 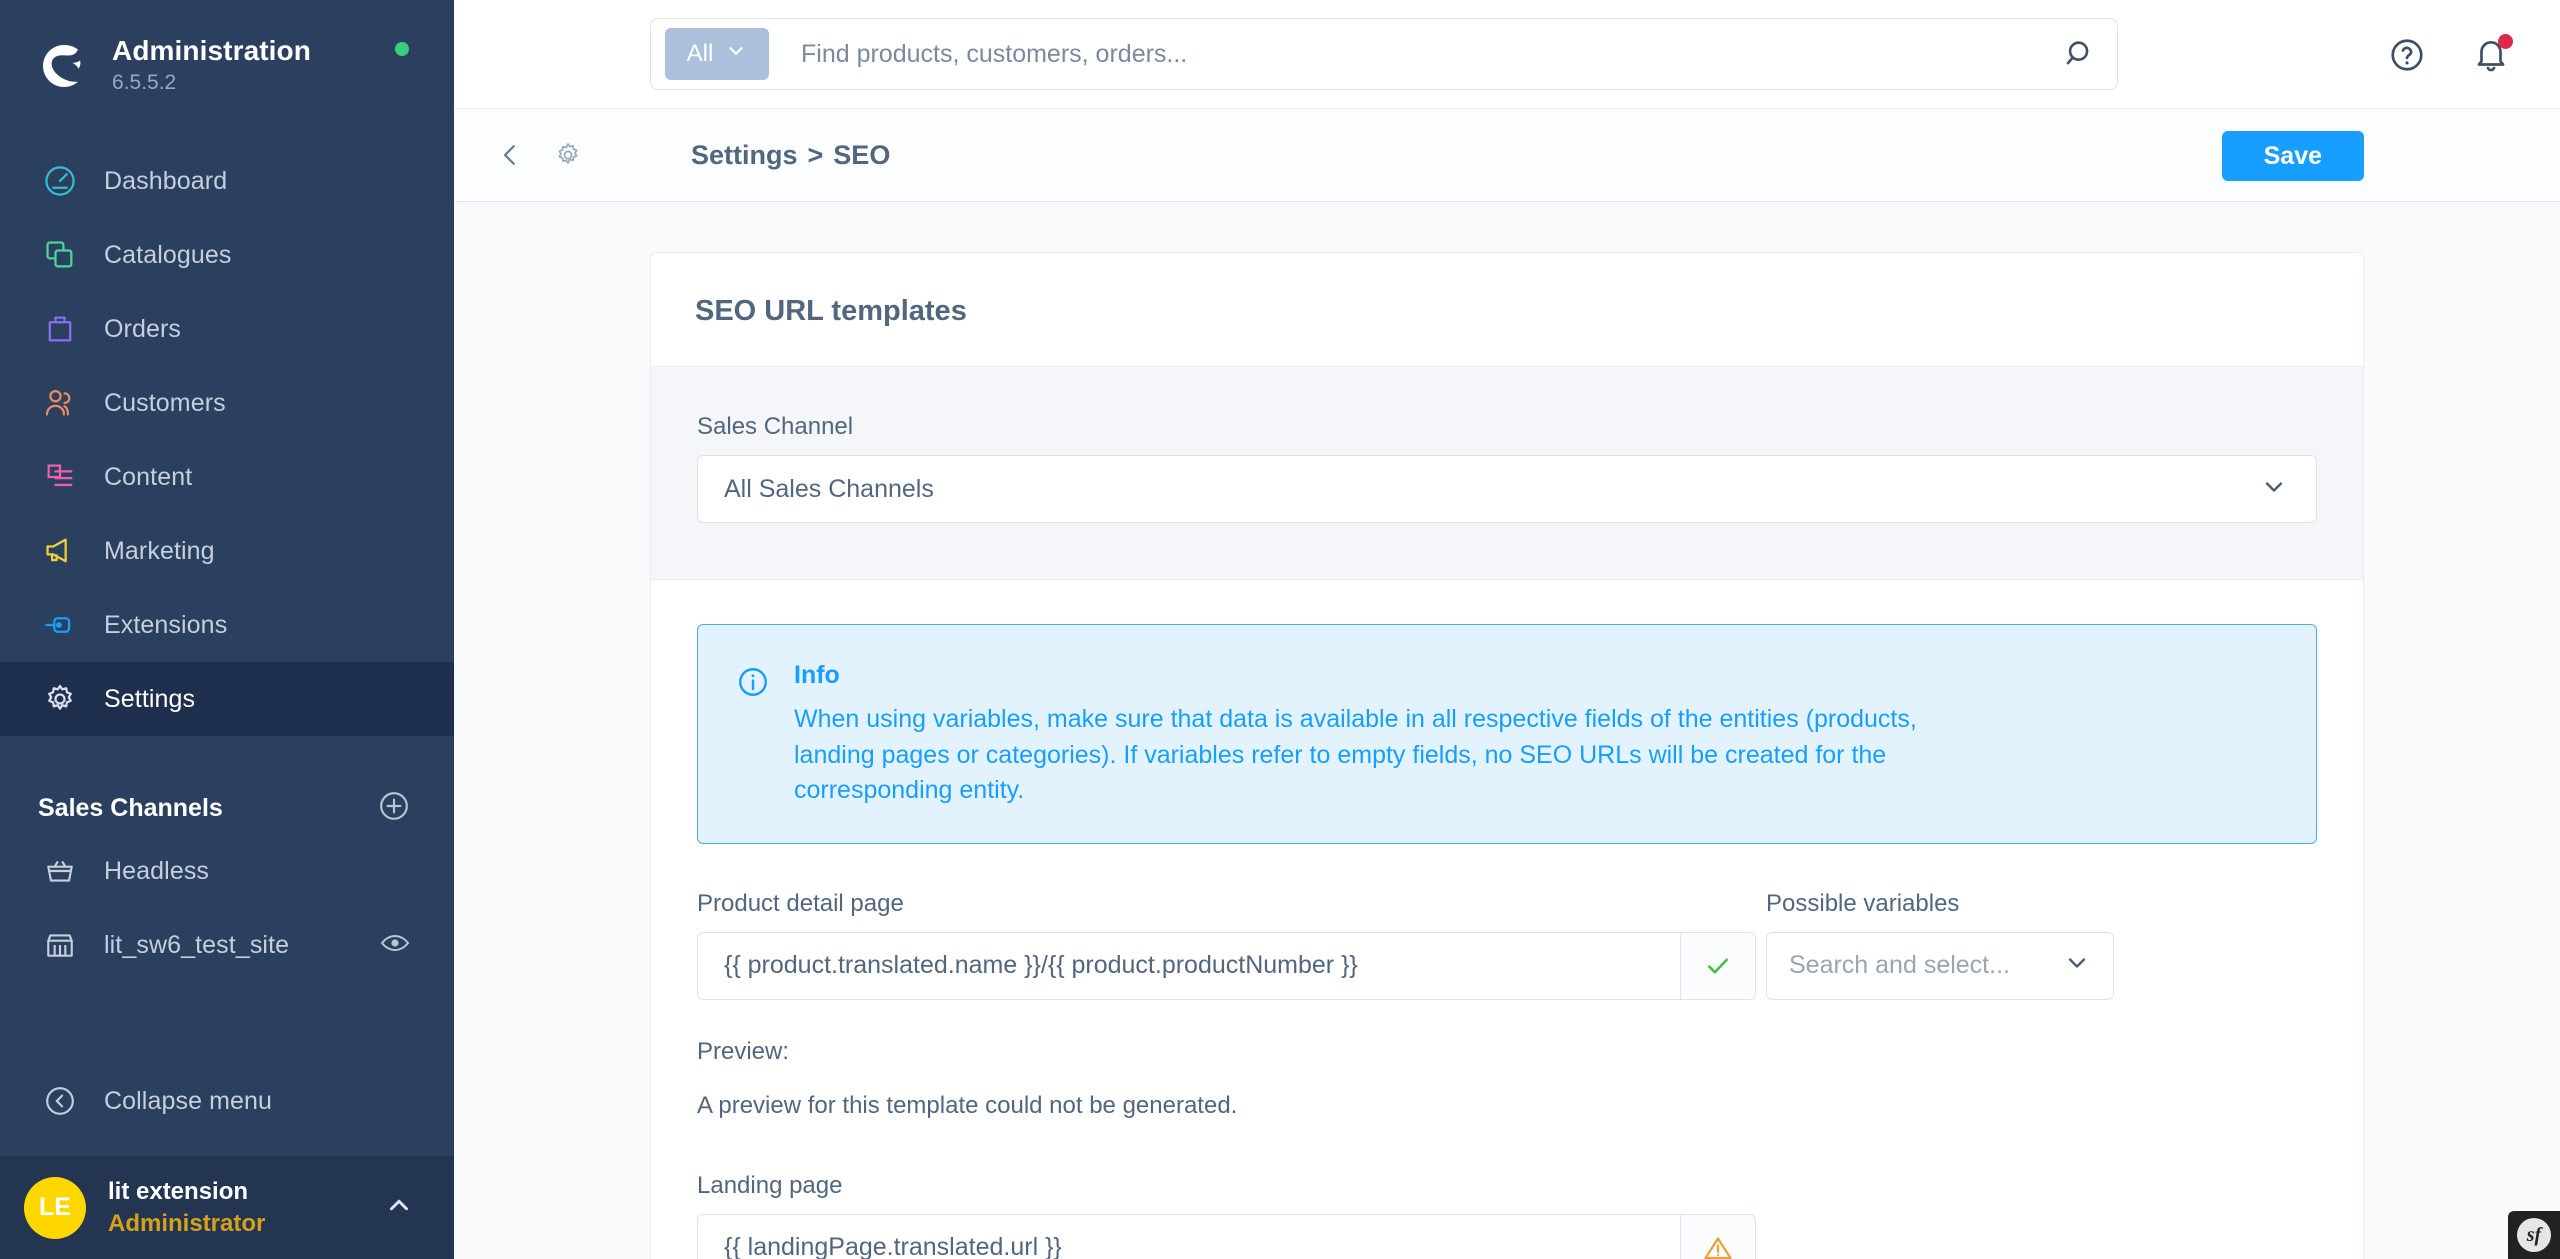 I want to click on sidebar-item-extensions: Extensions, so click(x=227, y=625).